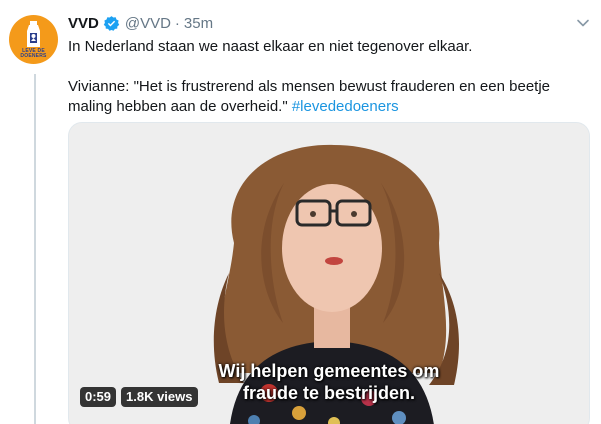 This screenshot has height=424, width=601. I want to click on video-views-badge: 1.8K views, so click(159, 397).